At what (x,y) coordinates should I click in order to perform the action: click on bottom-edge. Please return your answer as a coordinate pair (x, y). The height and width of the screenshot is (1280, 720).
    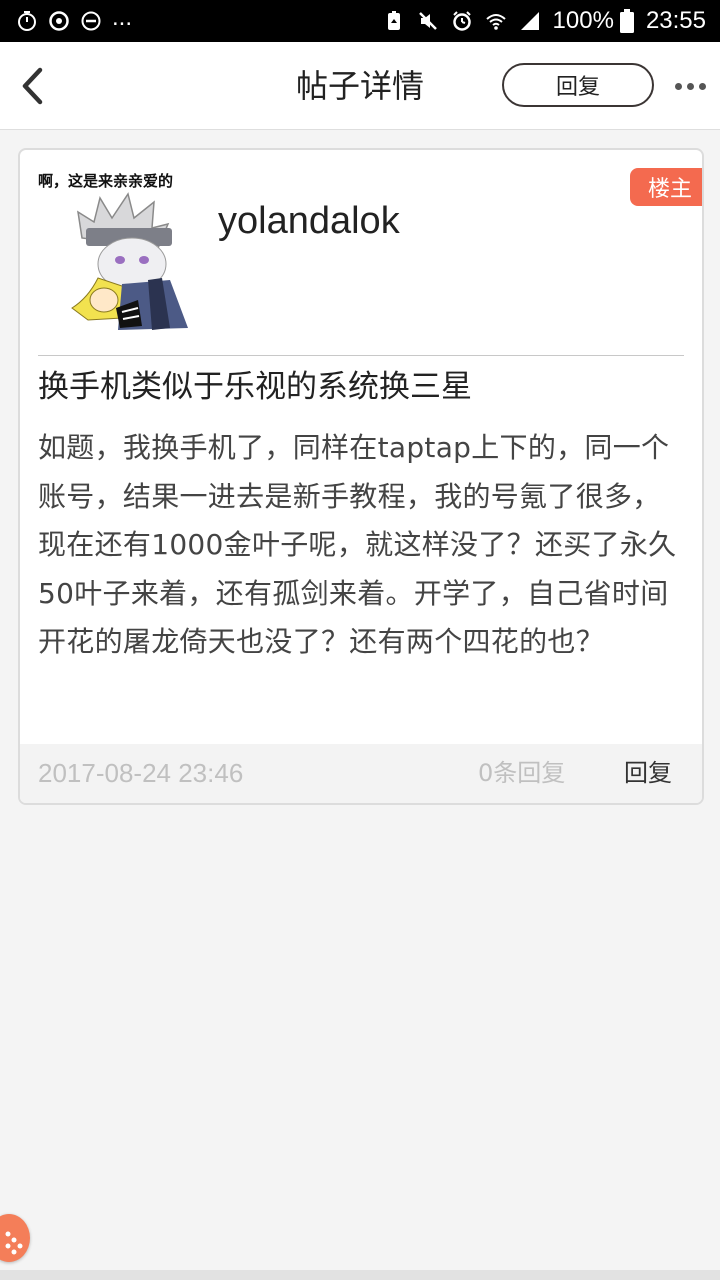
    Looking at the image, I should click on (360, 1275).